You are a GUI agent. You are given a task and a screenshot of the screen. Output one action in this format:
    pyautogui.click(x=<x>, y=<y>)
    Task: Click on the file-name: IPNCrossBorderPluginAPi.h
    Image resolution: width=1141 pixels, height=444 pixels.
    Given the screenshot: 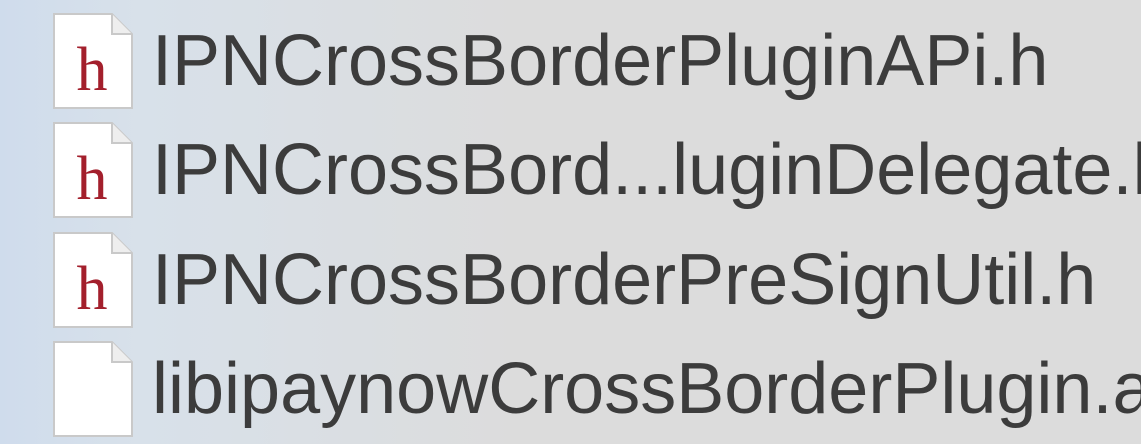 What is the action you would take?
    pyautogui.click(x=600, y=61)
    